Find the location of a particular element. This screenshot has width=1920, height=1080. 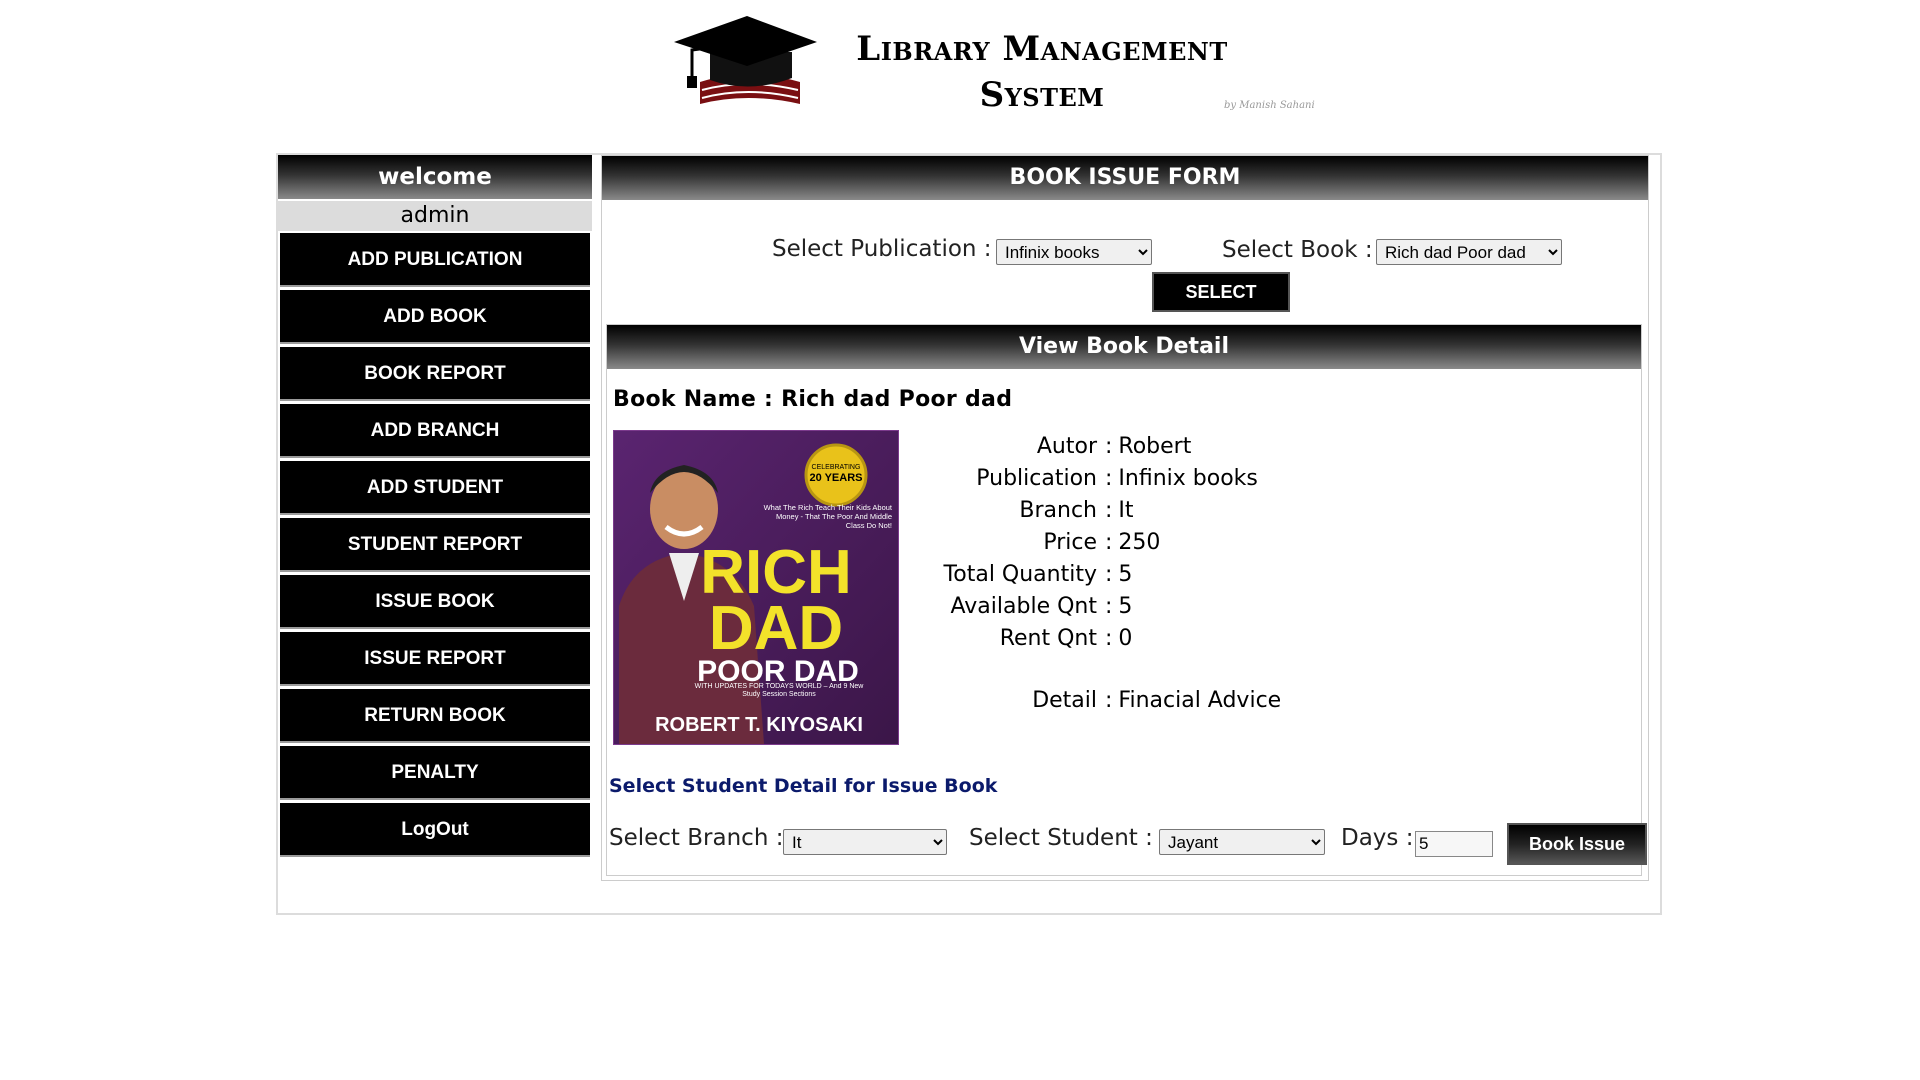

branch-label: Select Branch : is located at coordinates (696, 838).